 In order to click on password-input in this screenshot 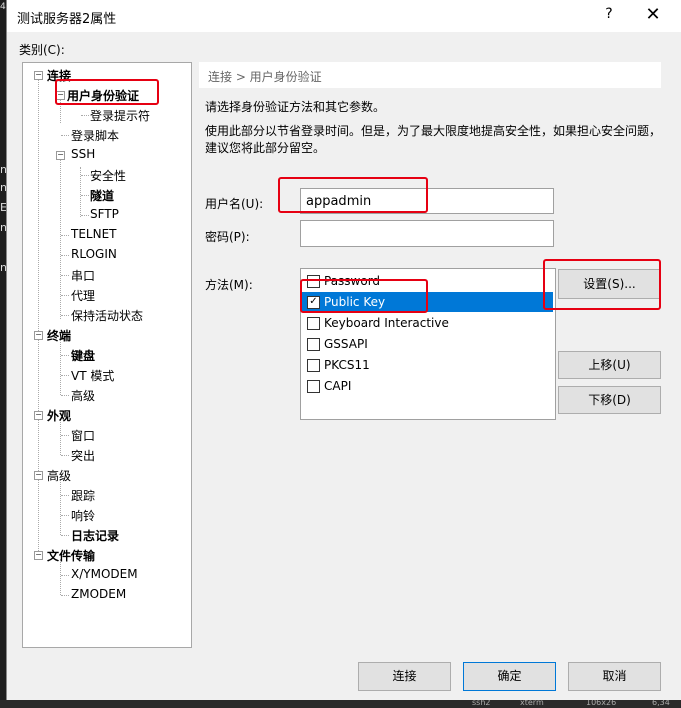, I will do `click(427, 233)`.